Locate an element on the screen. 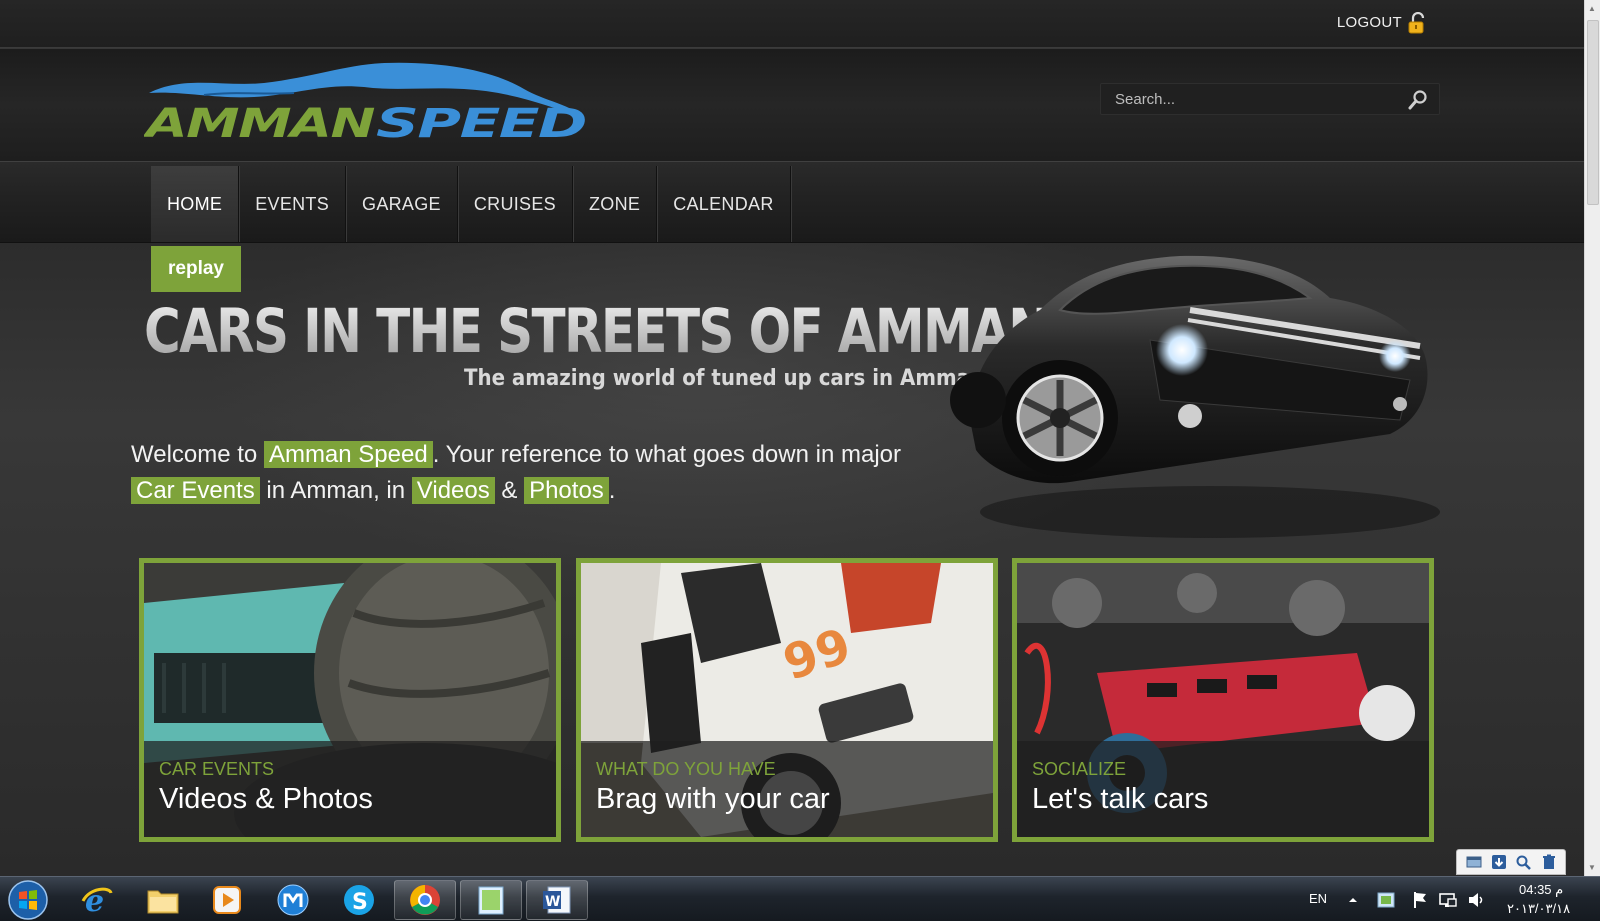 This screenshot has height=921, width=1600. clock-time: 04:35 م is located at coordinates (1541, 890).